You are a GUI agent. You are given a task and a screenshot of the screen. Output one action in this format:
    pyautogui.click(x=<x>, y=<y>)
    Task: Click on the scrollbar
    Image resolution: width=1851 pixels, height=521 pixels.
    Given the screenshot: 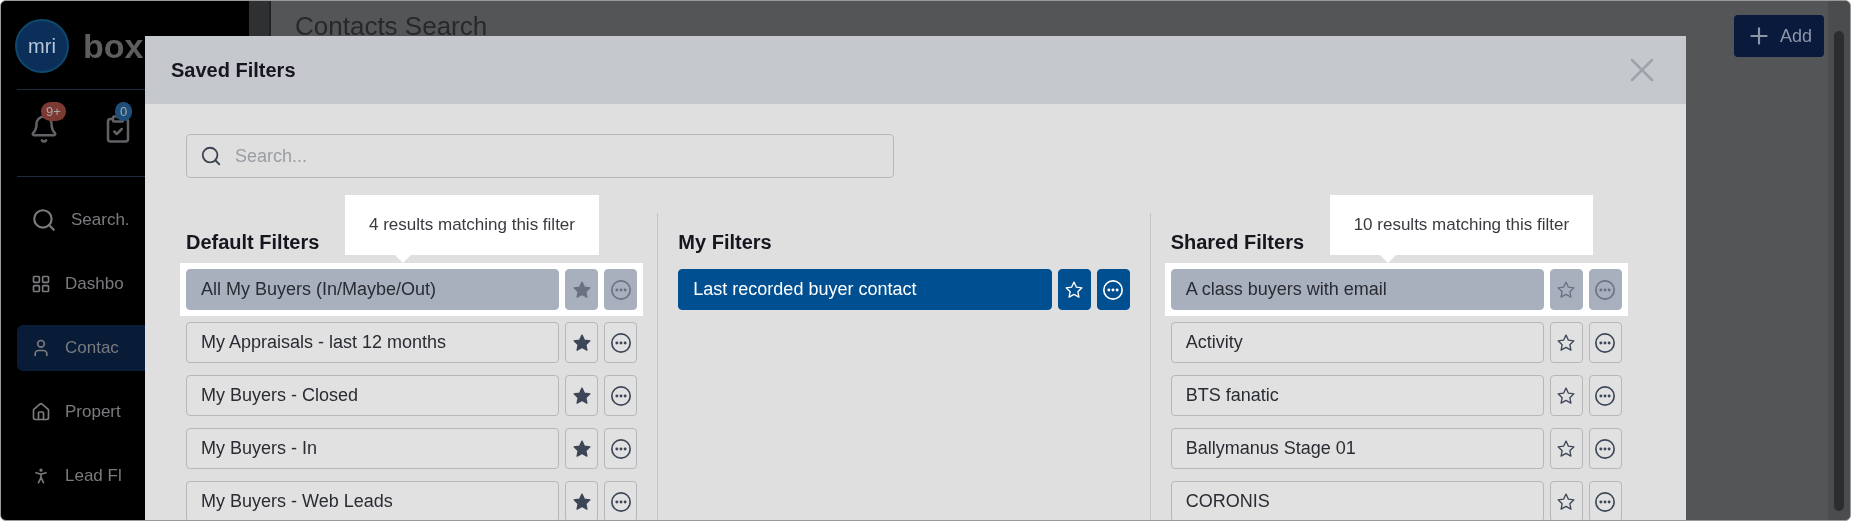 What is the action you would take?
    pyautogui.click(x=1839, y=260)
    